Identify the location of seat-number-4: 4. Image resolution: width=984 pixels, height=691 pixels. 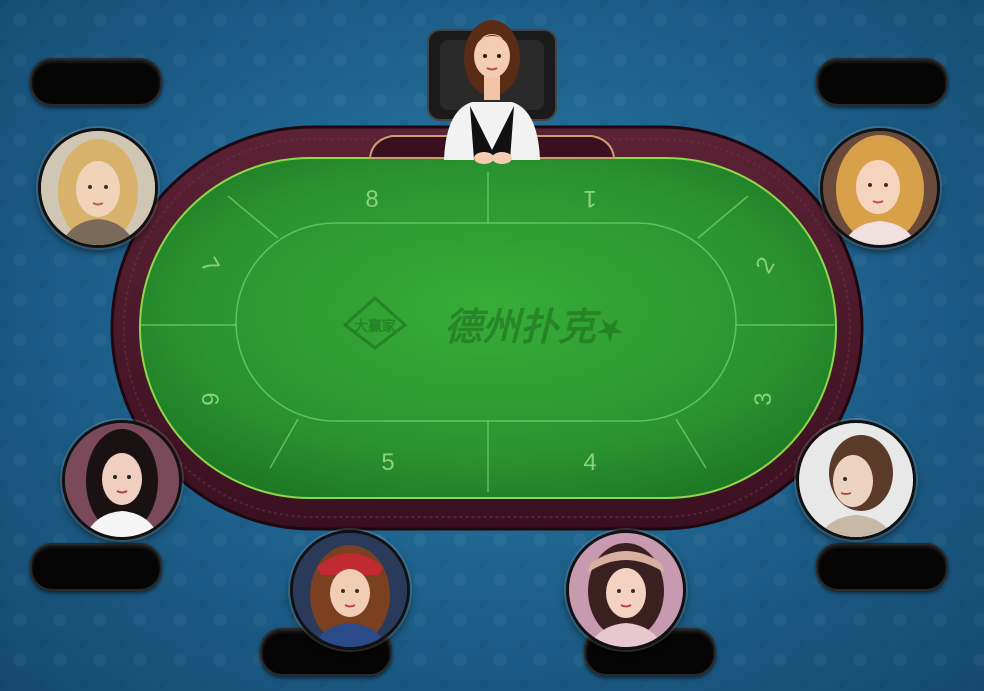
(589, 462).